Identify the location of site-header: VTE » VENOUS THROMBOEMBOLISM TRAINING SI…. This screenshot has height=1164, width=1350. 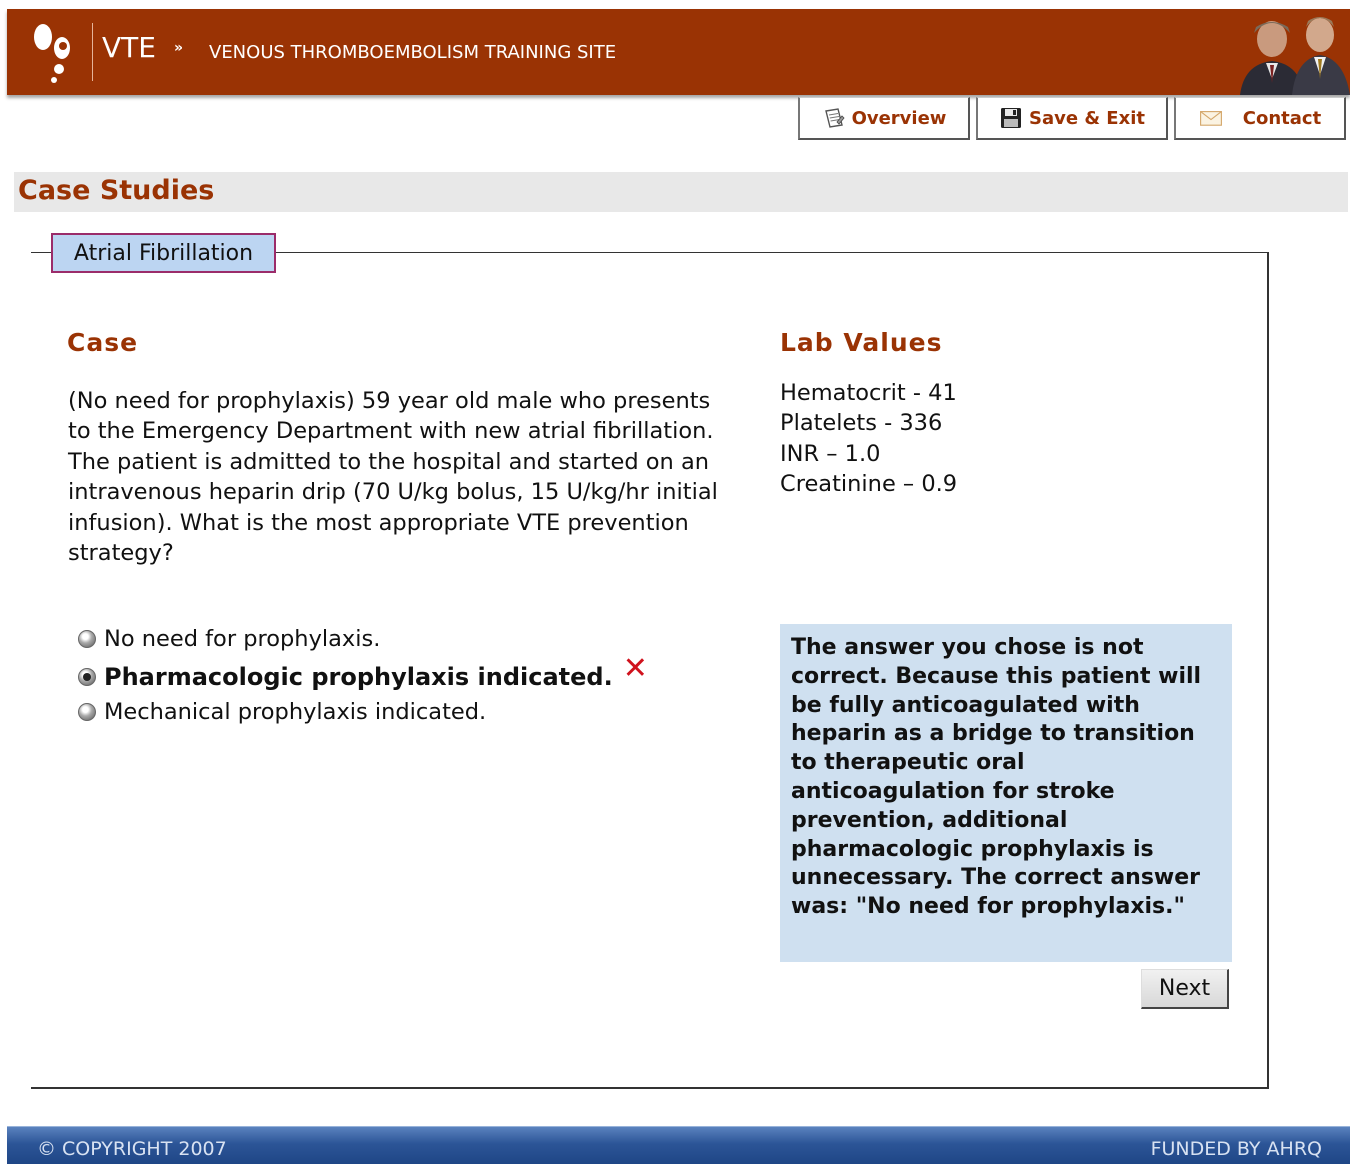
(678, 52).